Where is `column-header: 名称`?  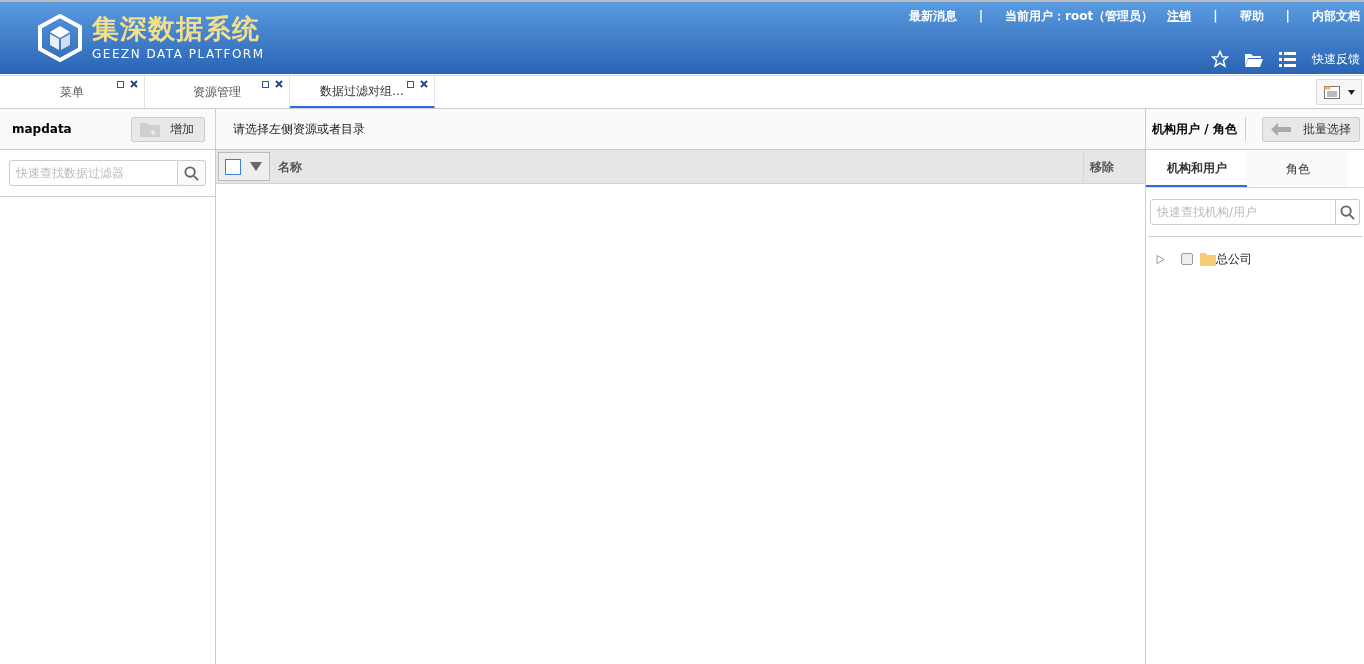 column-header: 名称 is located at coordinates (290, 167).